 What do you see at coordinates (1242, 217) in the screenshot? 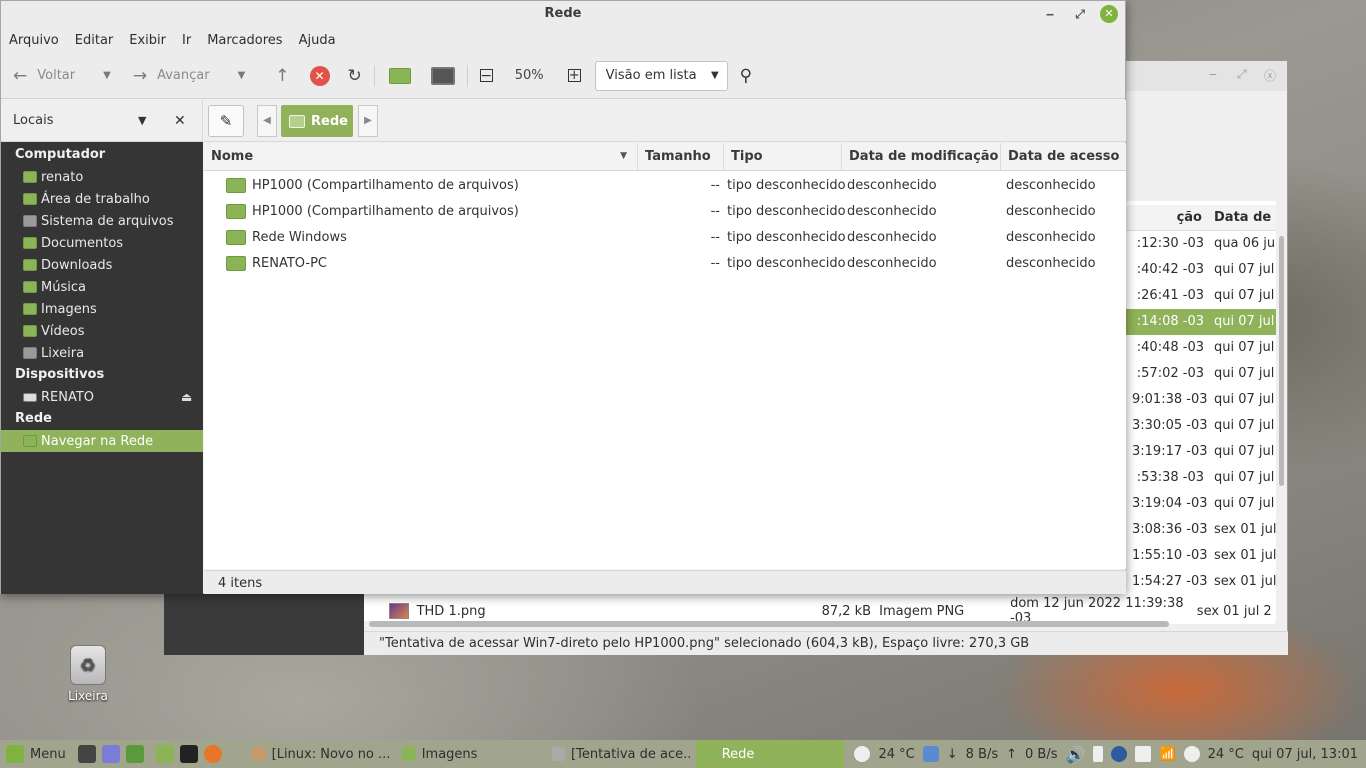
I see `column-accessed: Data de ac` at bounding box center [1242, 217].